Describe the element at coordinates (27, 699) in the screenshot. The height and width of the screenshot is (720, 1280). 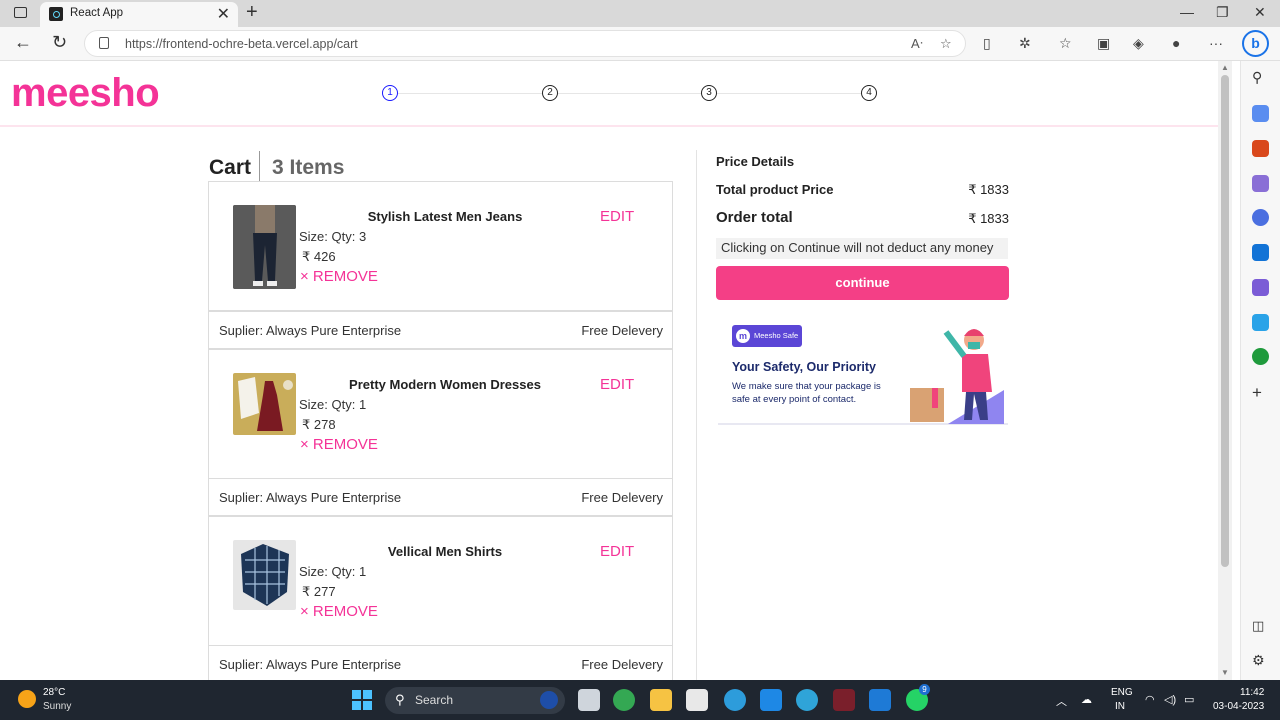
I see `weather-sun-icon` at that location.